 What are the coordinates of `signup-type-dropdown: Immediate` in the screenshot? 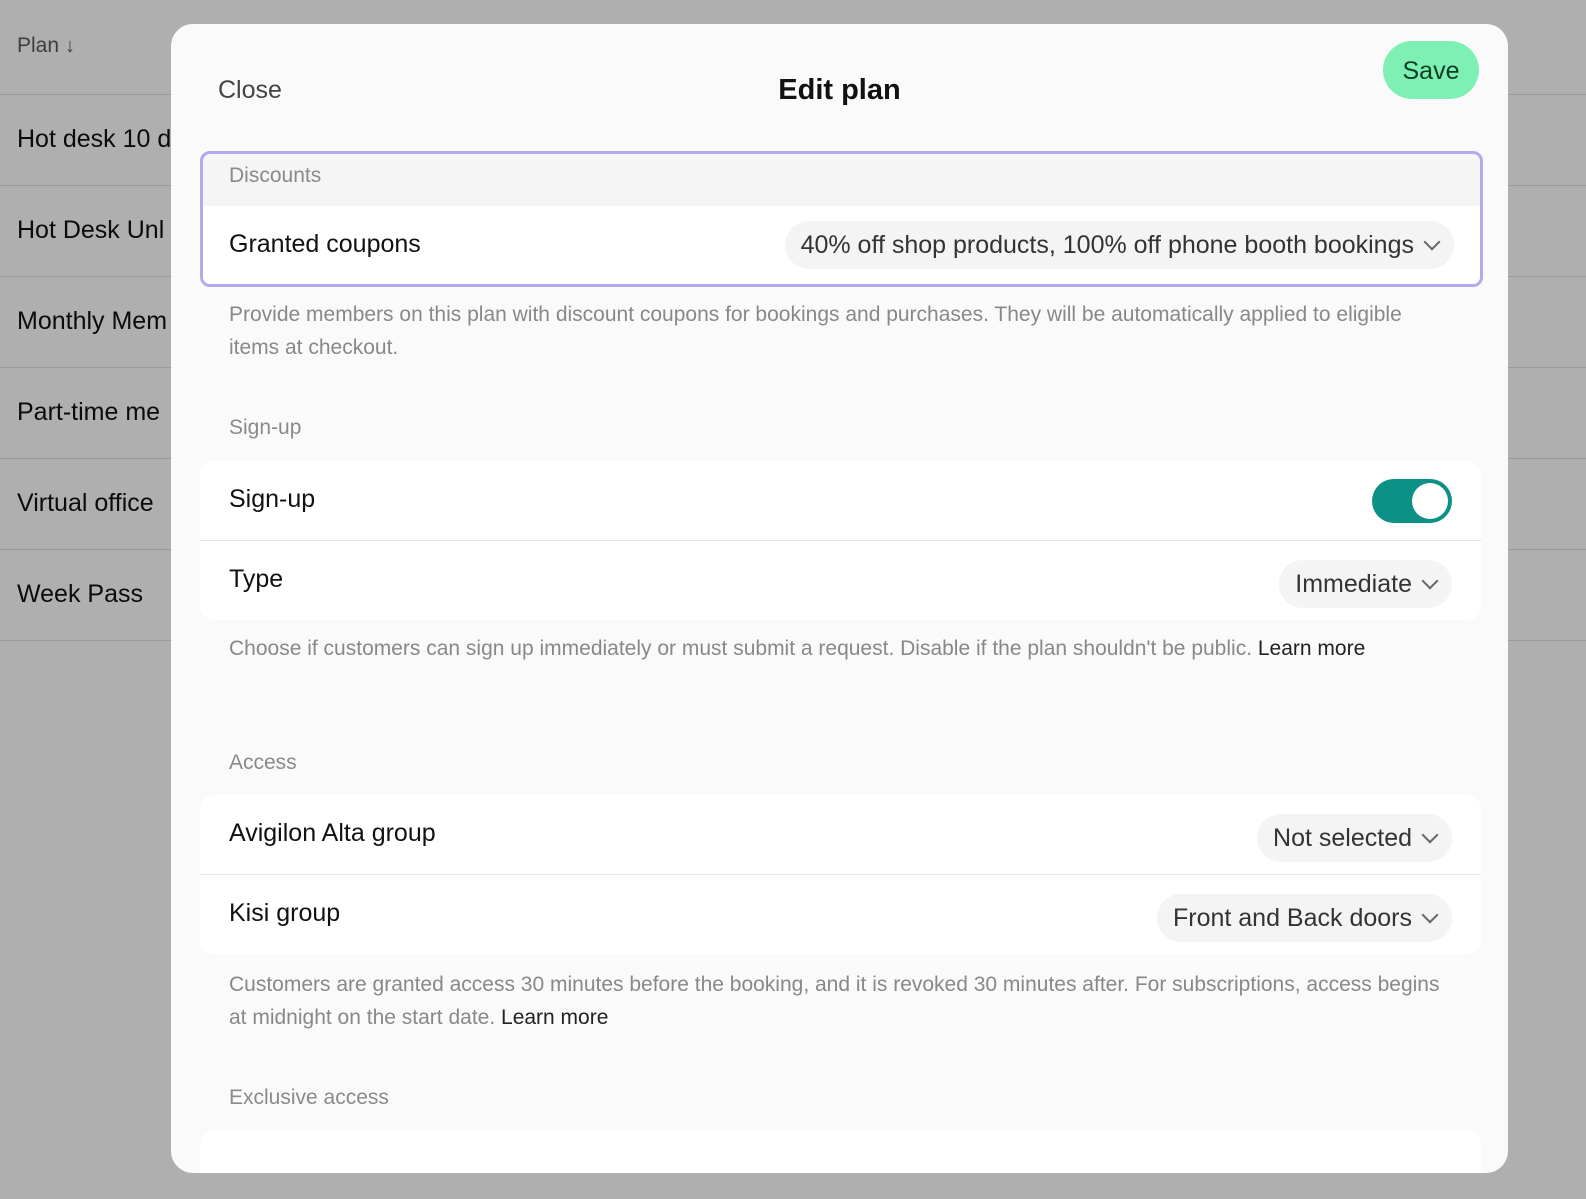 It's located at (1365, 584).